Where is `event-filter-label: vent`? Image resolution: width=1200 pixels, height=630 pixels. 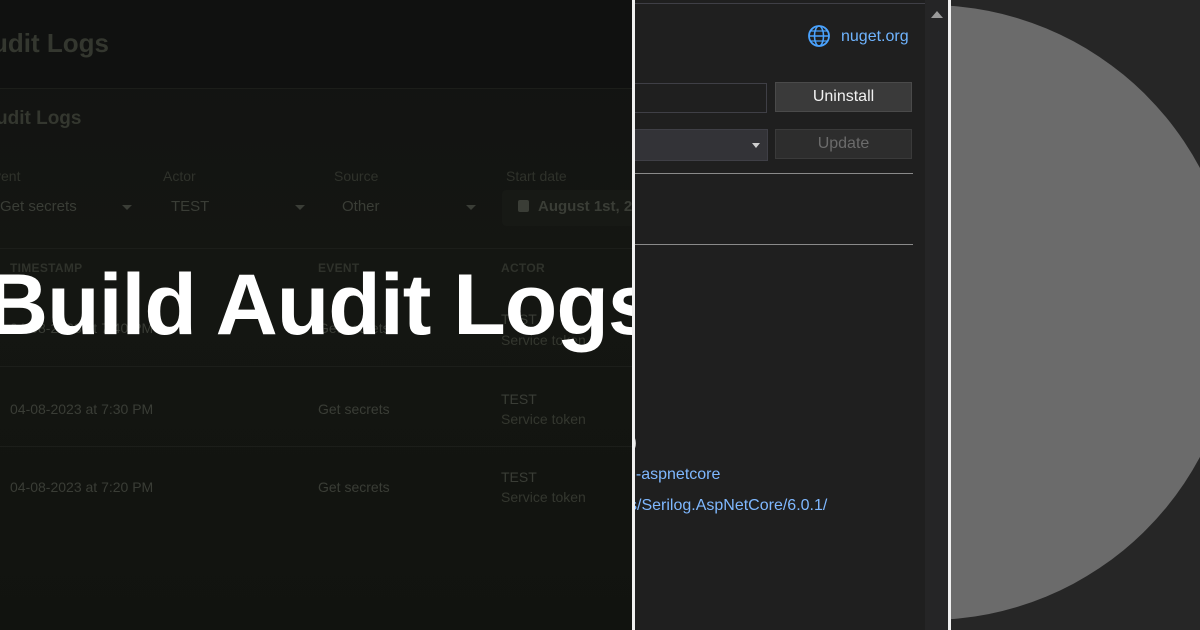
event-filter-label: vent is located at coordinates (10, 176).